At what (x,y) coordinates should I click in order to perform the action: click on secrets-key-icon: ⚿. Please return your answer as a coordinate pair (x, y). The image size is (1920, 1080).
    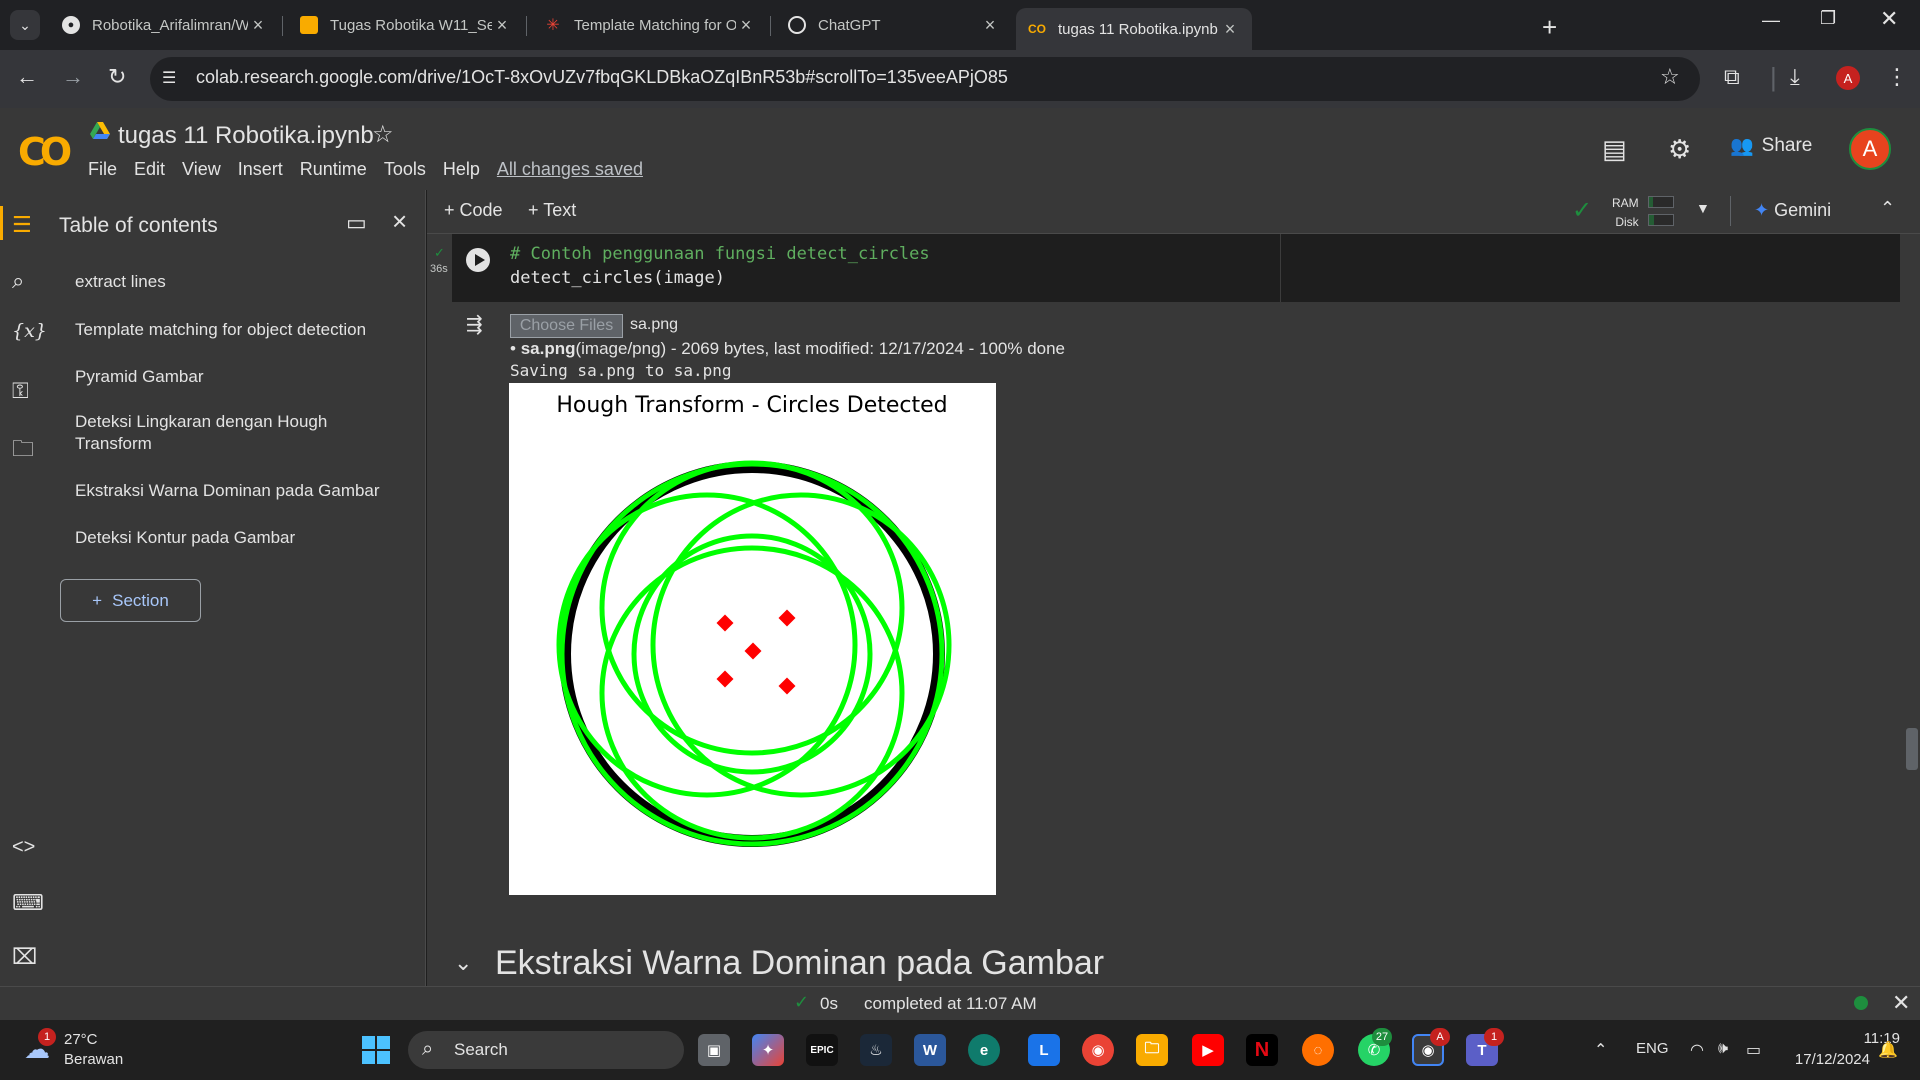
    Looking at the image, I should click on (20, 391).